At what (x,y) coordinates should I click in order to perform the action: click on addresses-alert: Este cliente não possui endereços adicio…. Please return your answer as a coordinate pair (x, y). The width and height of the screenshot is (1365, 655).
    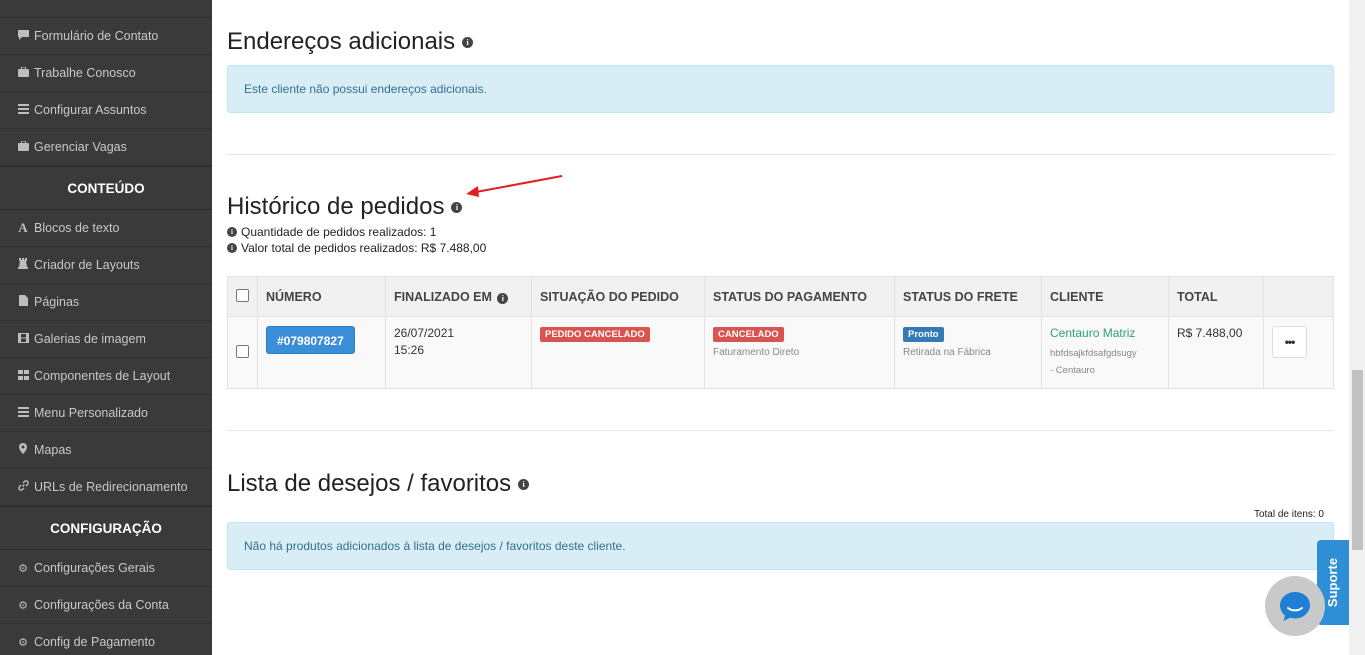
    Looking at the image, I should click on (780, 89).